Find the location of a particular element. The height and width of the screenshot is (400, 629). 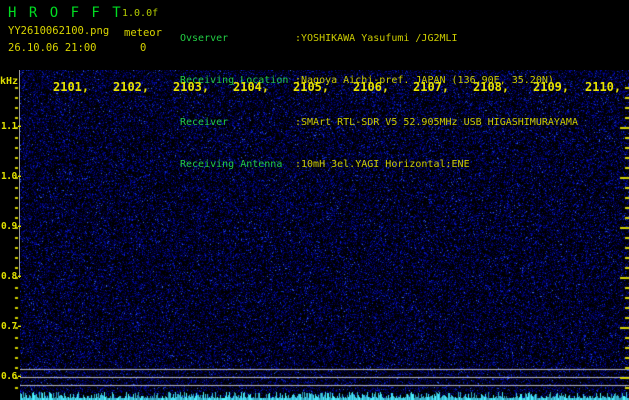

x-tick-label: 2102, is located at coordinates (131, 87).